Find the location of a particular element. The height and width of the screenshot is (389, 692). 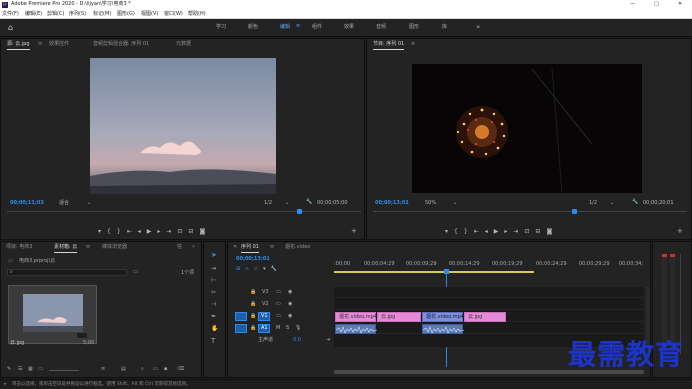

maximize-button: □ is located at coordinates (656, 4).